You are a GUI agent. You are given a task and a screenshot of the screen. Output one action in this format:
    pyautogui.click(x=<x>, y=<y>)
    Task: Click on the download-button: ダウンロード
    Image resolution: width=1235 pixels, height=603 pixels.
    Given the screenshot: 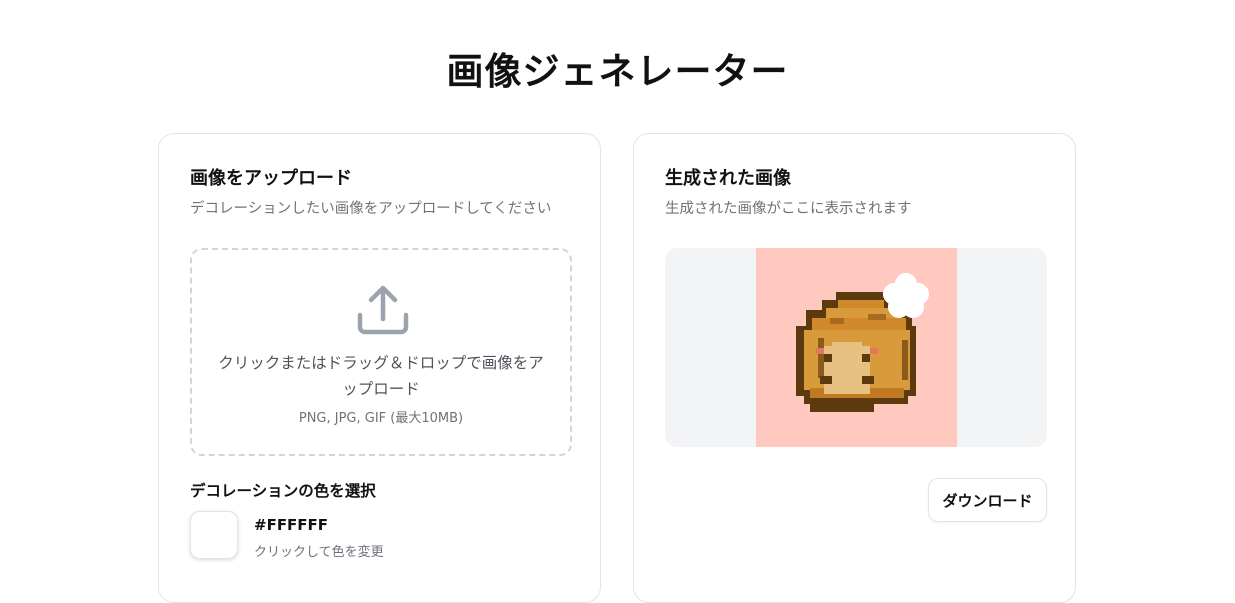 What is the action you would take?
    pyautogui.click(x=987, y=500)
    